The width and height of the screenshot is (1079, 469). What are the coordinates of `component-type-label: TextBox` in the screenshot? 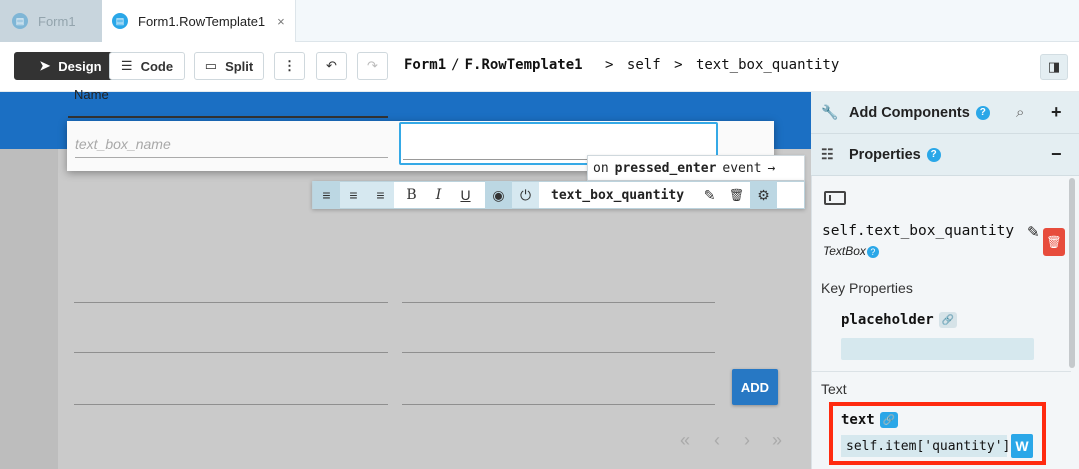 It's located at (844, 251).